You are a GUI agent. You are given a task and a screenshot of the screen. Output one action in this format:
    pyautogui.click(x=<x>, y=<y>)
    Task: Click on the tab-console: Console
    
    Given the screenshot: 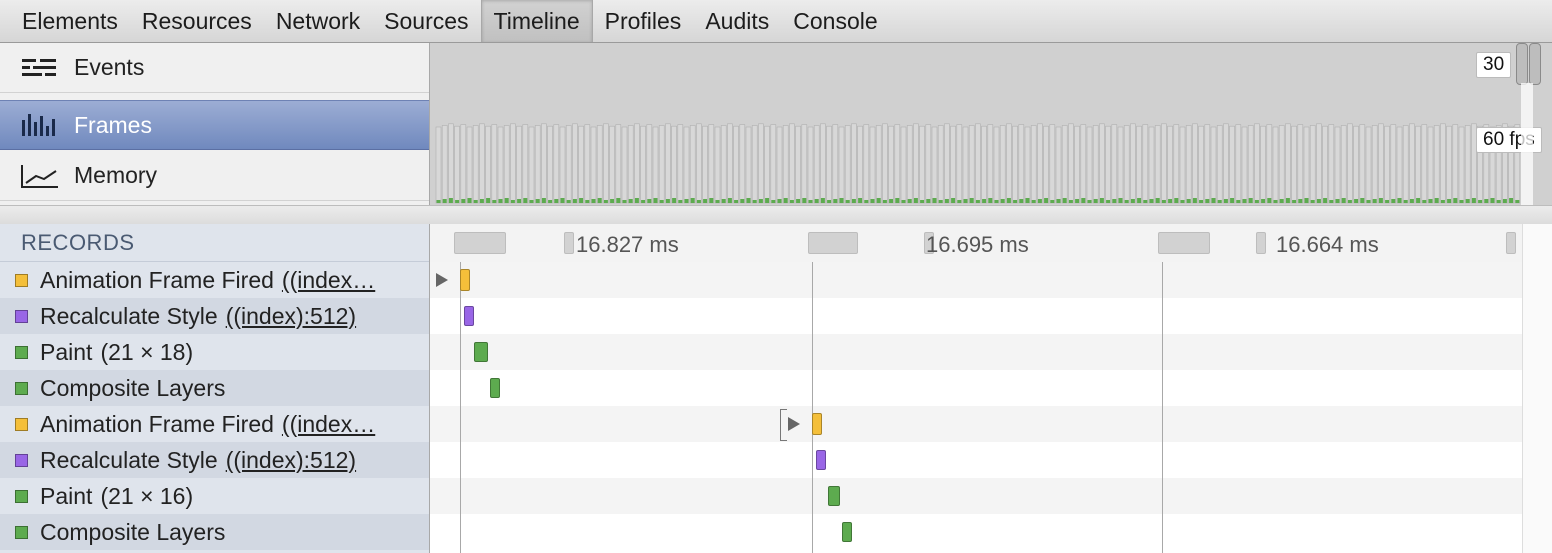 What is the action you would take?
    pyautogui.click(x=835, y=21)
    